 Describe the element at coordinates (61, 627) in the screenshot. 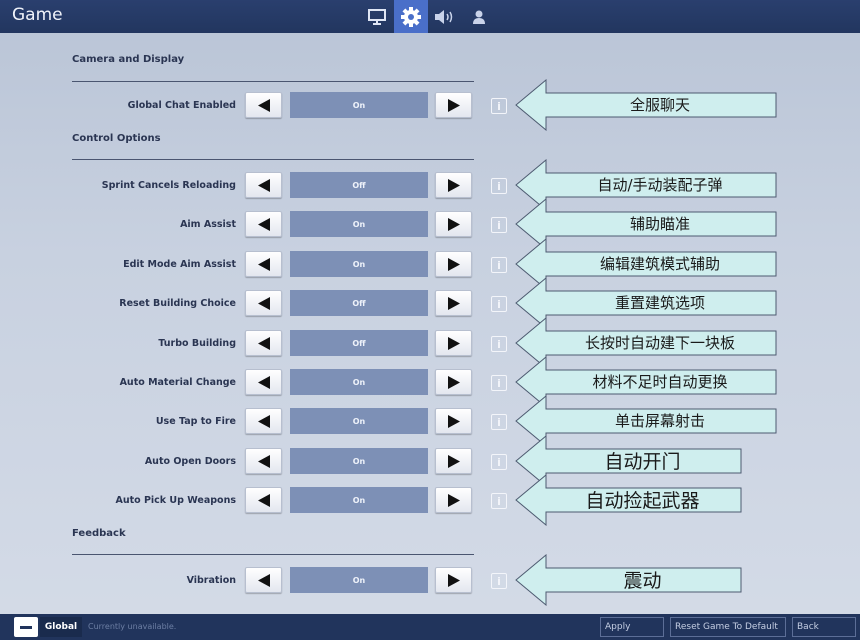

I see `chat-tab-global: Global` at that location.